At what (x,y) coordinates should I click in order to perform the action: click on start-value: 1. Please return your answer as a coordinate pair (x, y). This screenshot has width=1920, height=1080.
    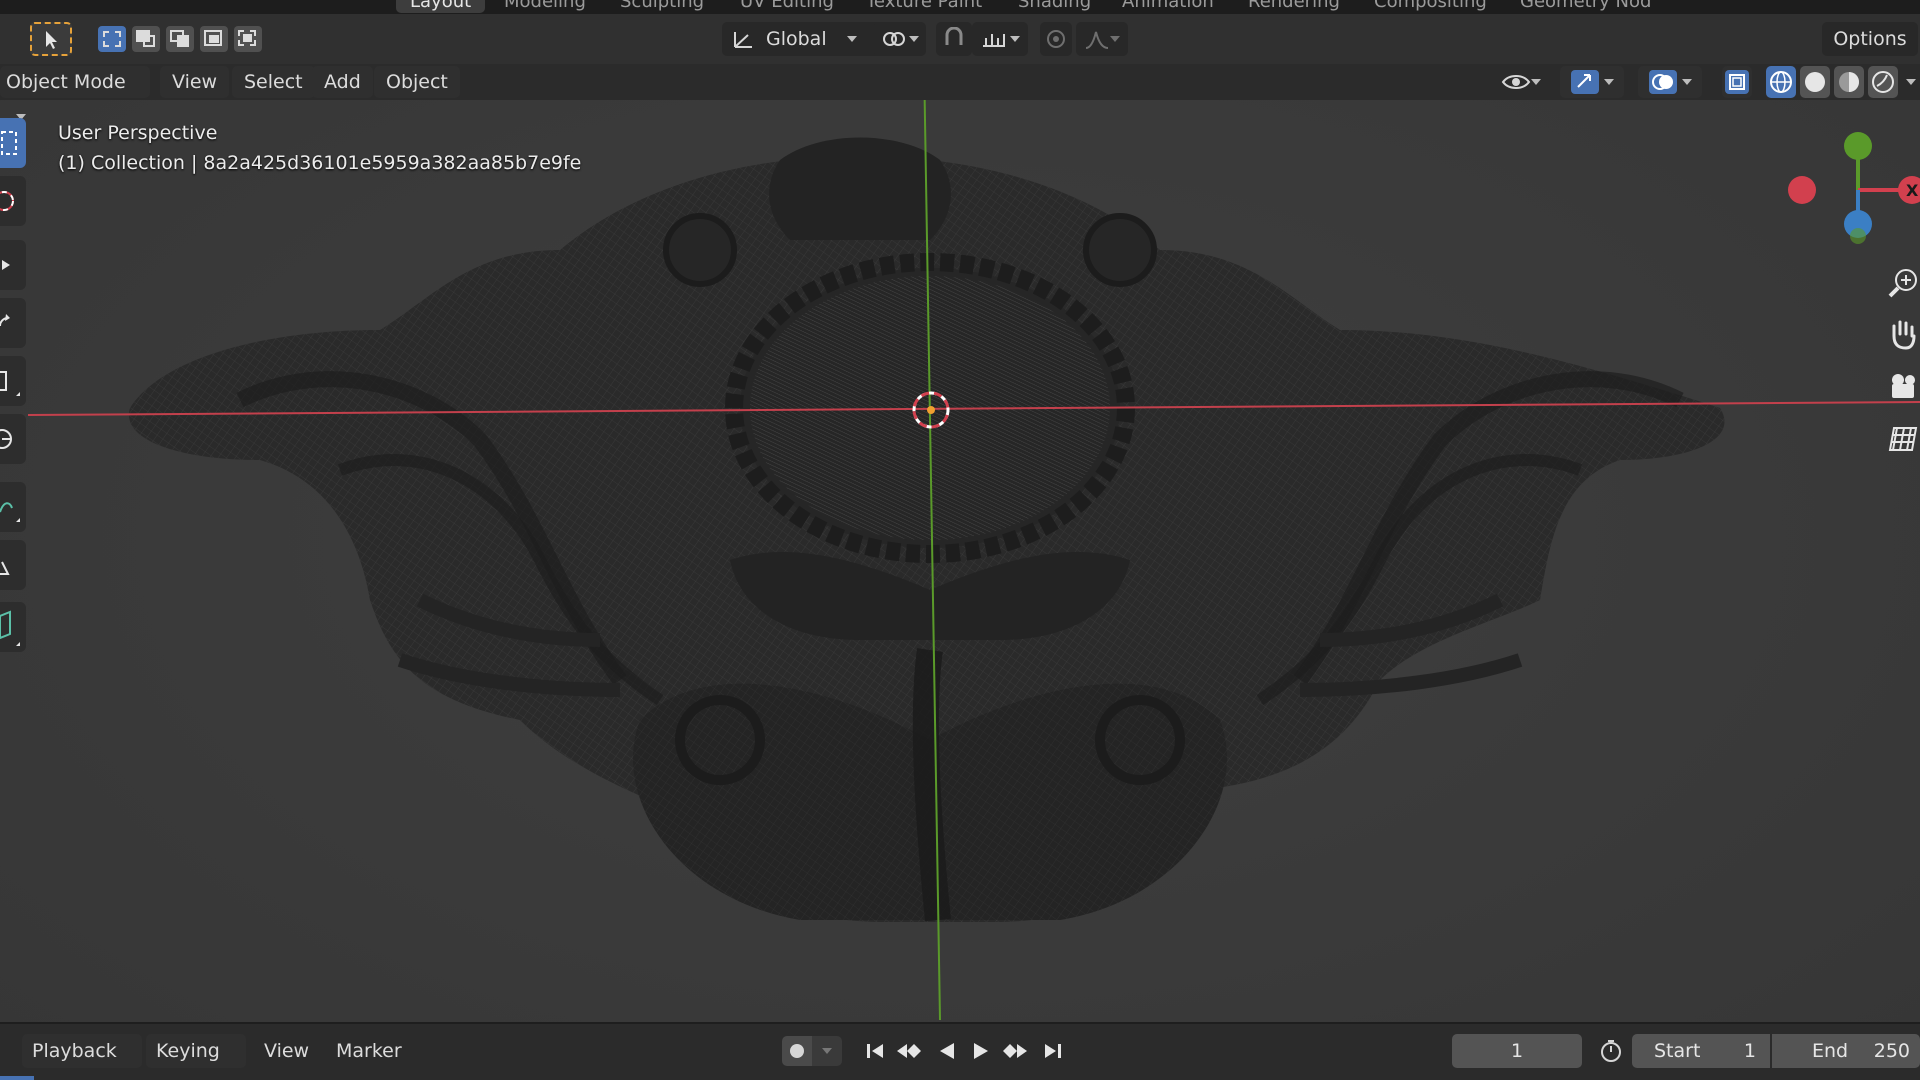
    Looking at the image, I should click on (1749, 1051).